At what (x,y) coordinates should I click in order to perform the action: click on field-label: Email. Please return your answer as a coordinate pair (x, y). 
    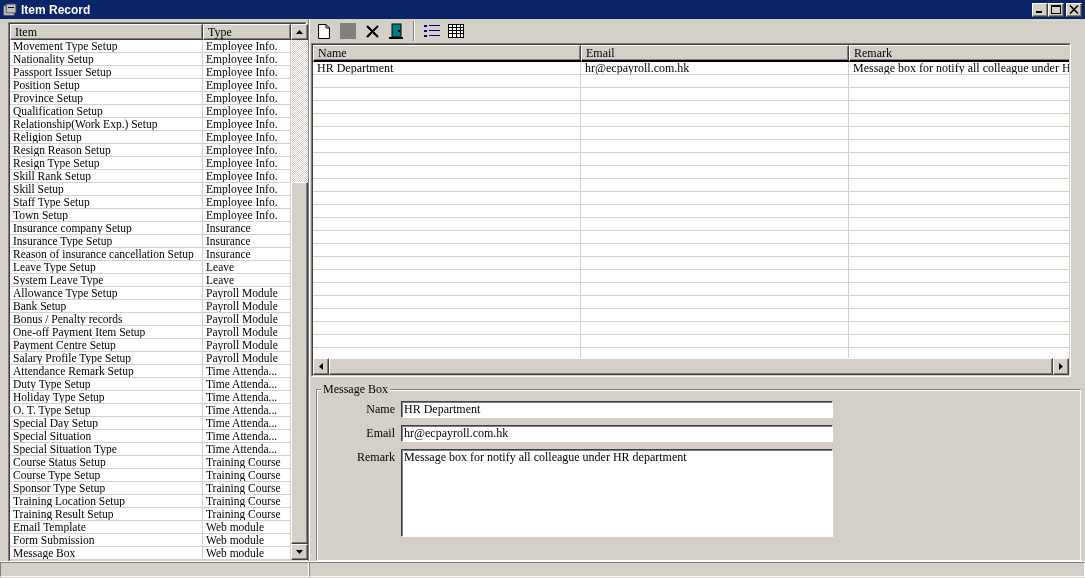
    Looking at the image, I should click on (380, 433).